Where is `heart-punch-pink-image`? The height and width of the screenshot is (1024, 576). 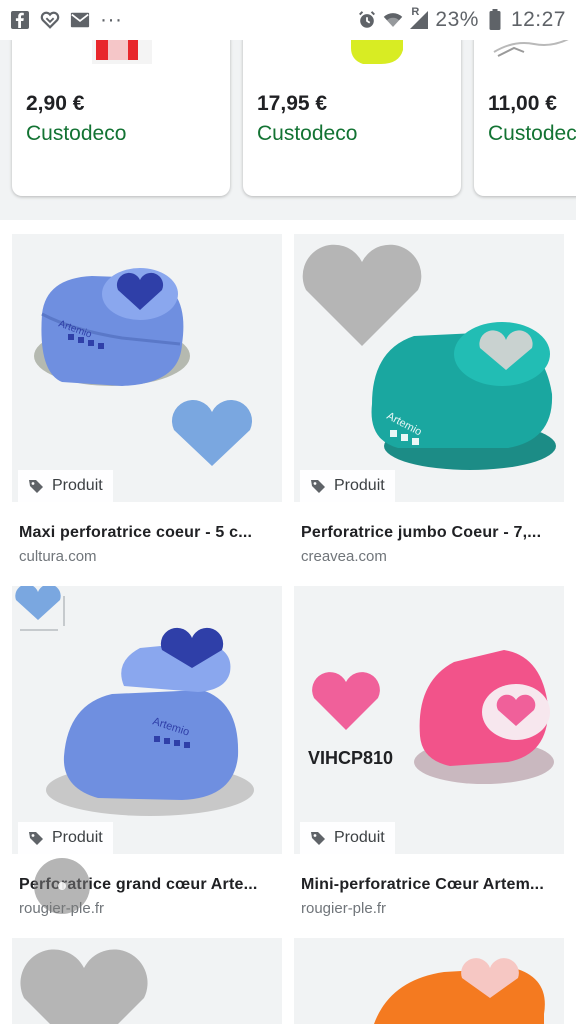
heart-punch-pink-image is located at coordinates (429, 720).